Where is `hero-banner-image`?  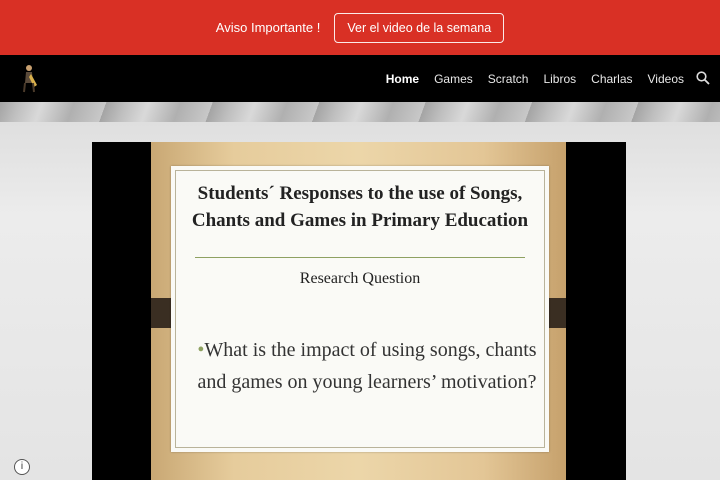
hero-banner-image is located at coordinates (360, 112).